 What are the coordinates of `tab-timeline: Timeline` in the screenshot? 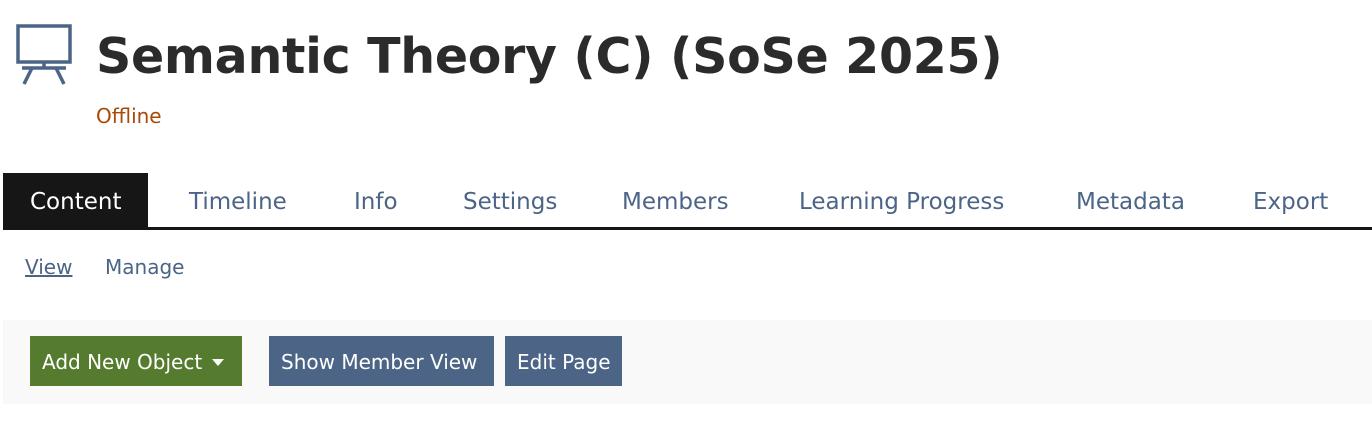 It's located at (238, 200).